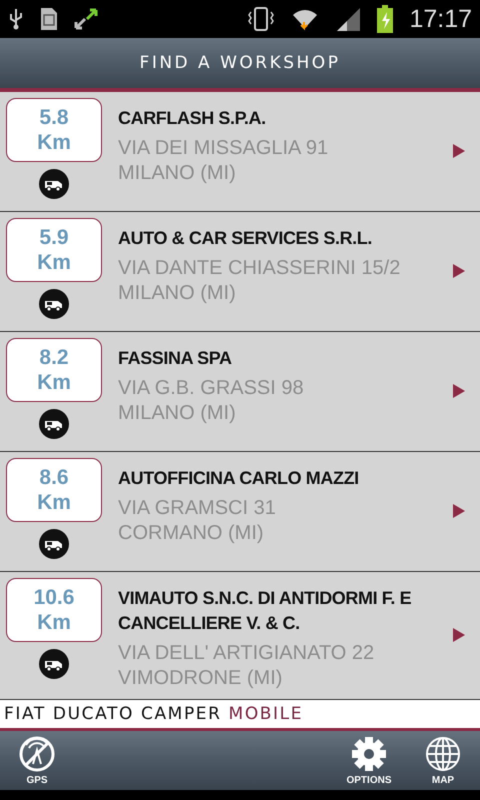  Describe the element at coordinates (440, 19) in the screenshot. I see `clock: 17:17` at that location.